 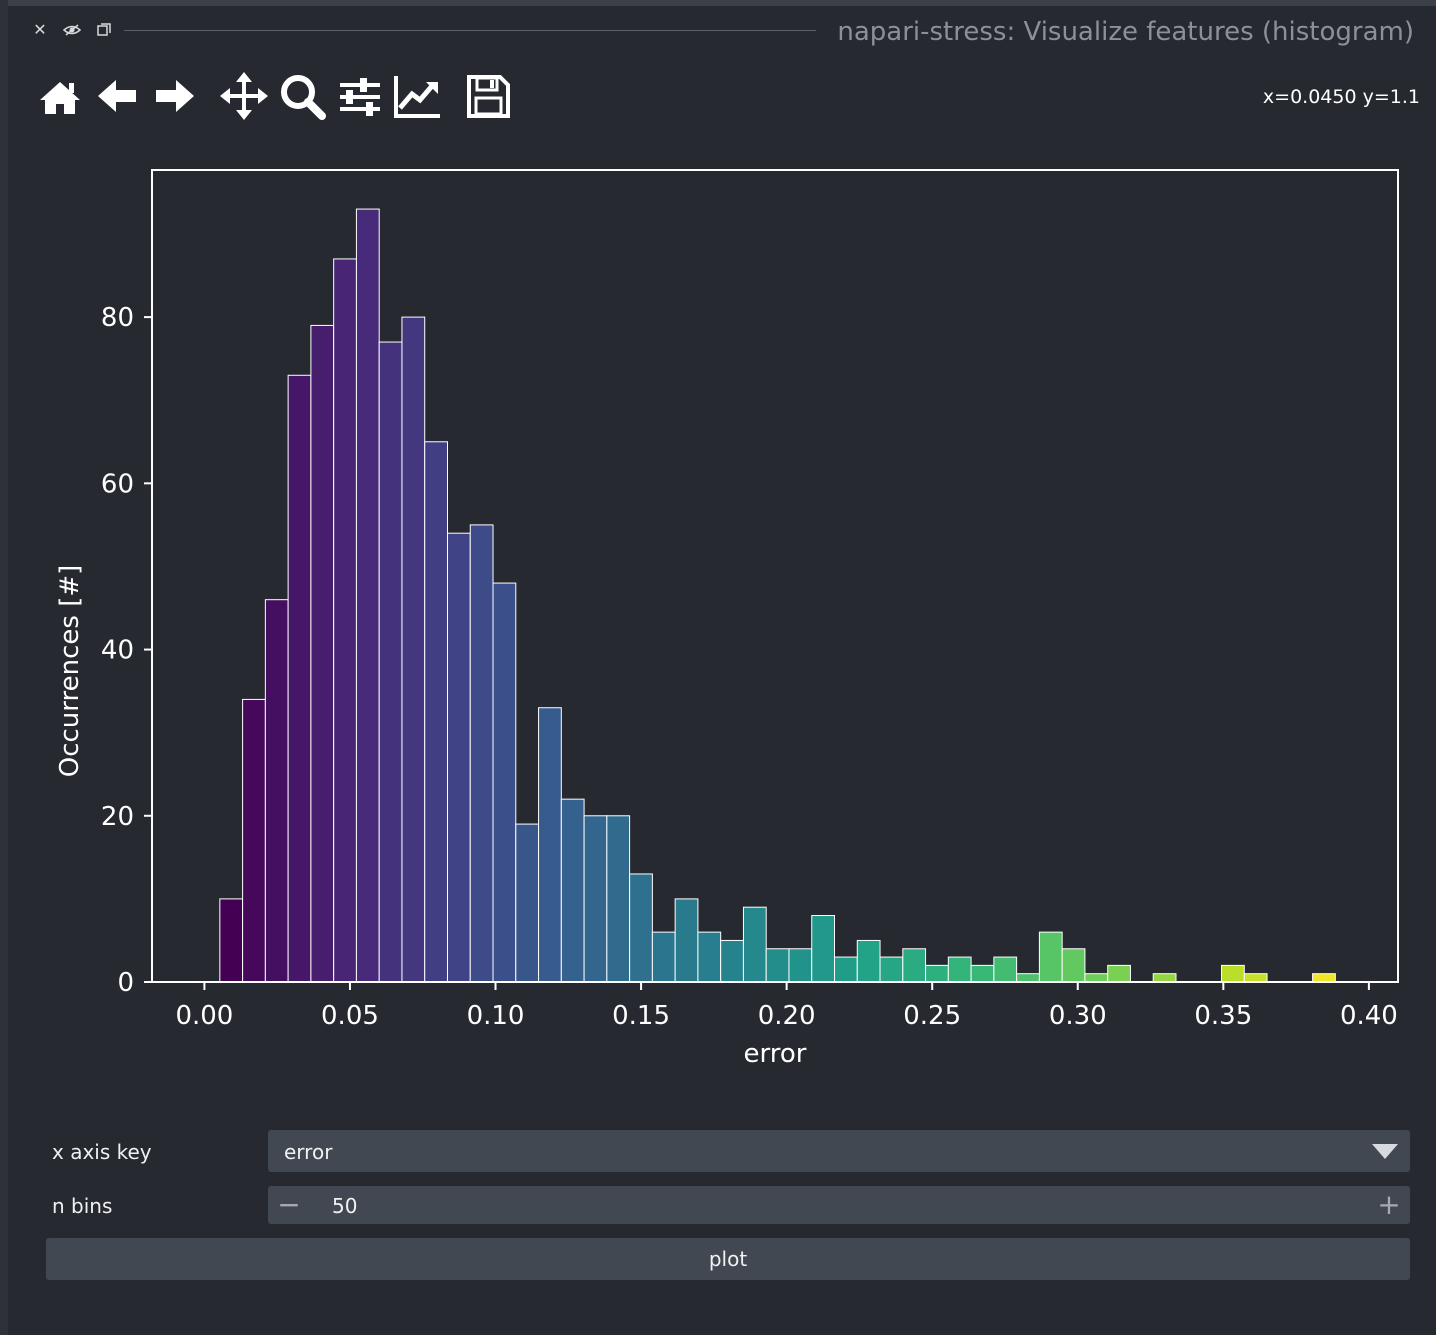 What do you see at coordinates (488, 96) in the screenshot?
I see `save-icon` at bounding box center [488, 96].